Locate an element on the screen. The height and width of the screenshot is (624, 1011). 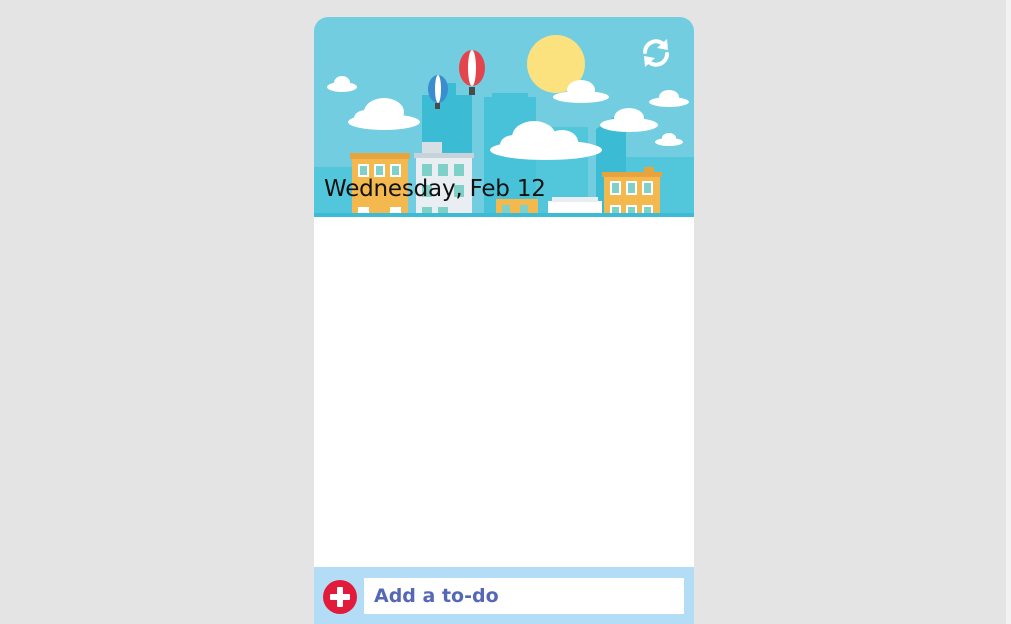
add-todo-bar is located at coordinates (504, 595).